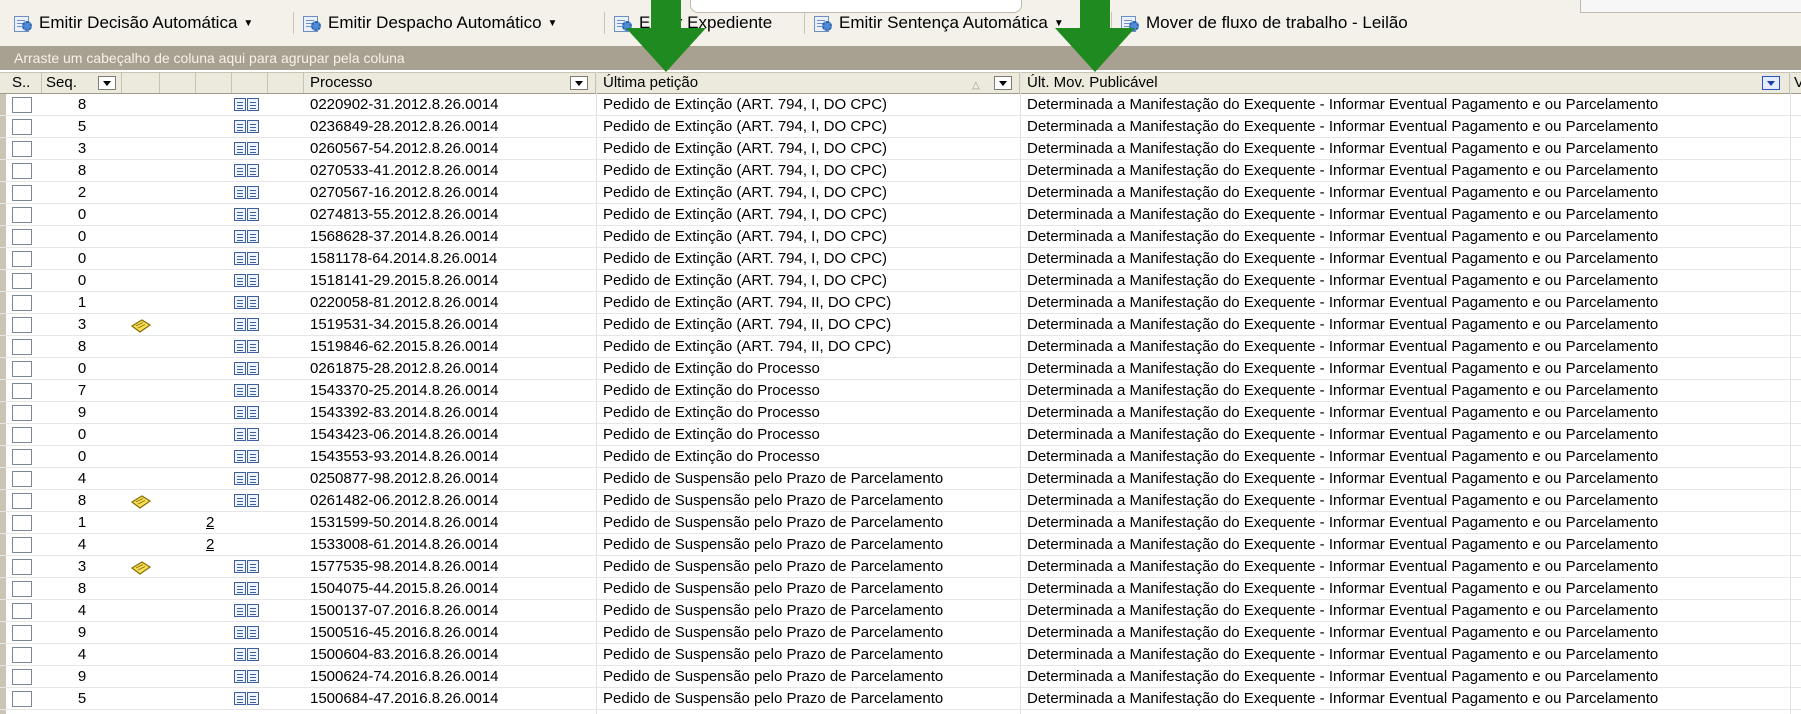  I want to click on row-processo: 1500137-07.2016.8.26.0014, so click(404, 611).